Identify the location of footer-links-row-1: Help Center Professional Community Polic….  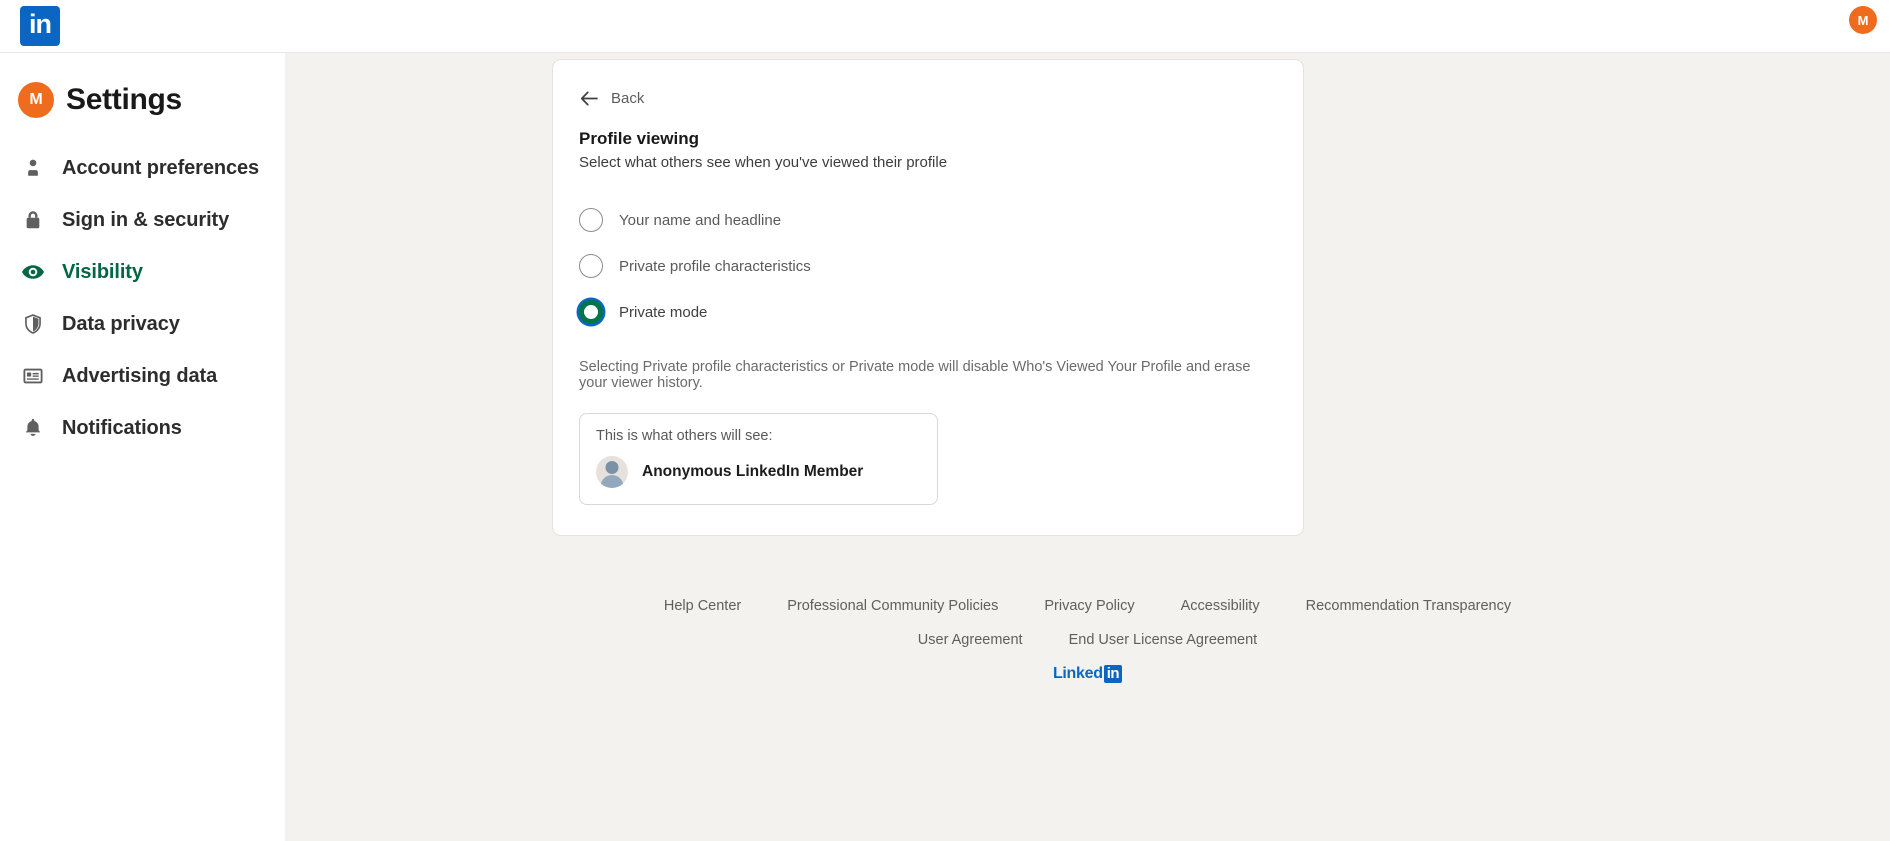
(1087, 606).